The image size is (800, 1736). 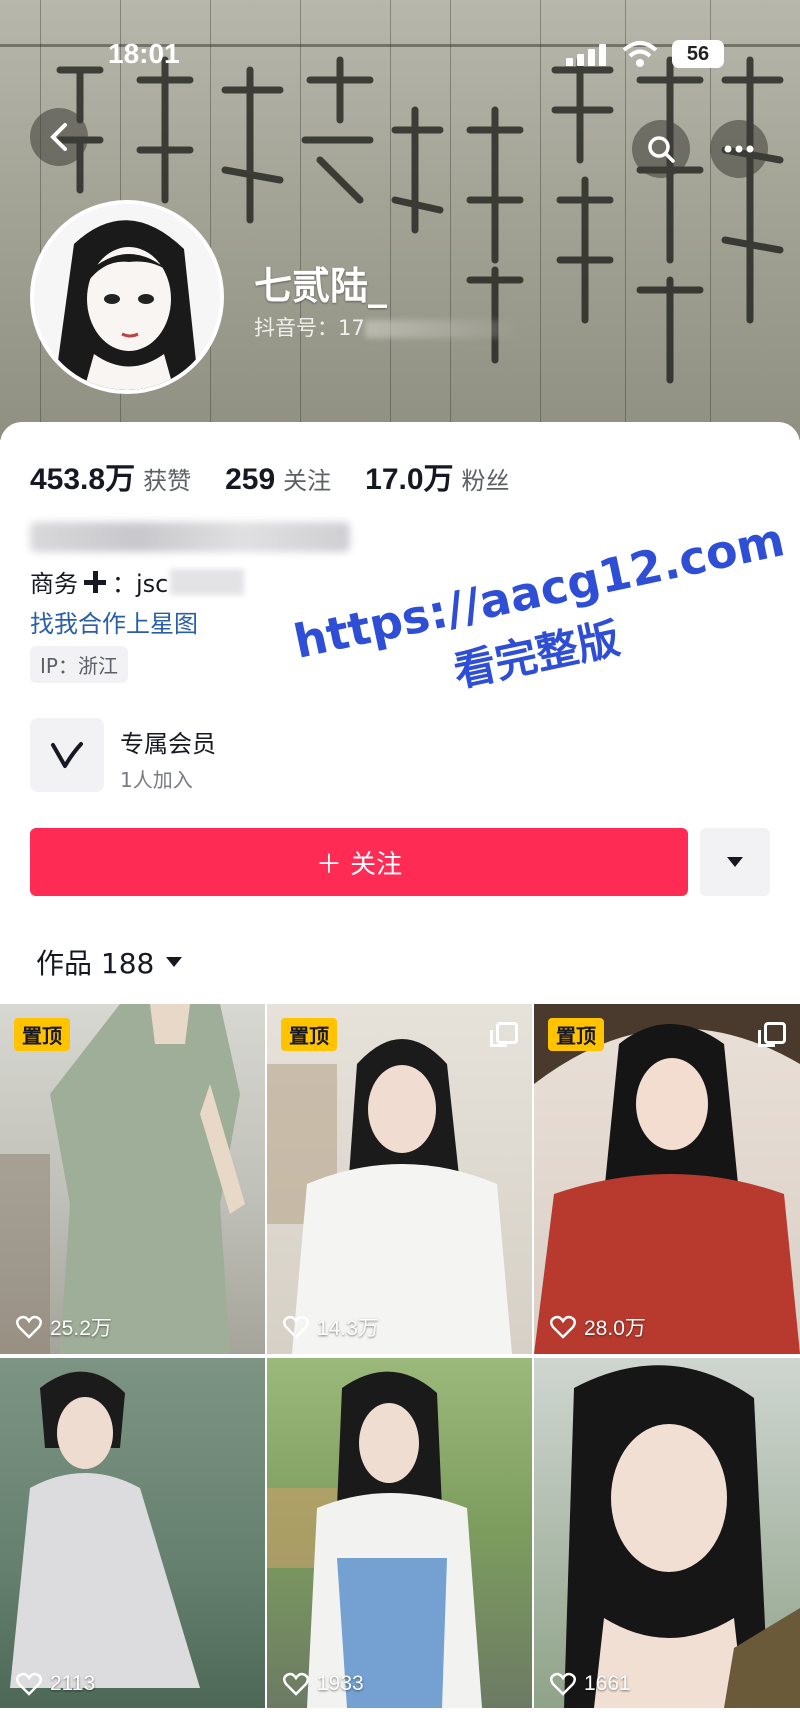 I want to click on like-count-value: 25.2万, so click(x=81, y=1328).